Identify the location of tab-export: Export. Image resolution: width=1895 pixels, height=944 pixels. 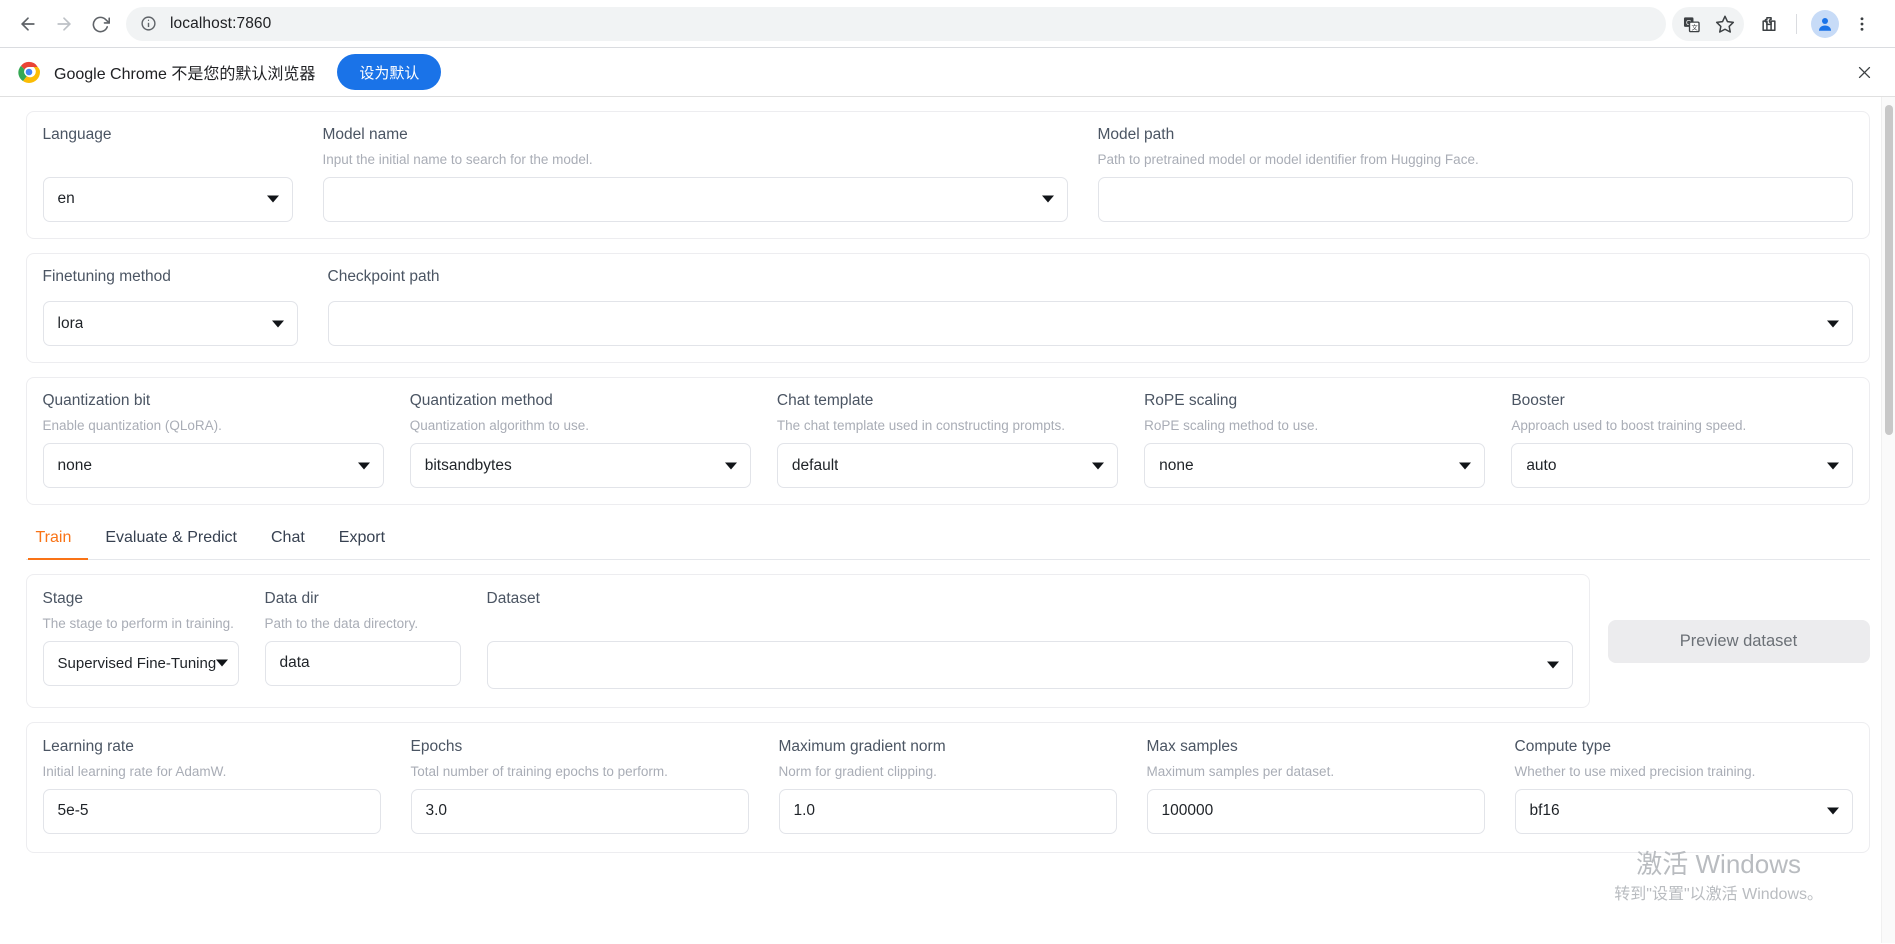
(362, 539).